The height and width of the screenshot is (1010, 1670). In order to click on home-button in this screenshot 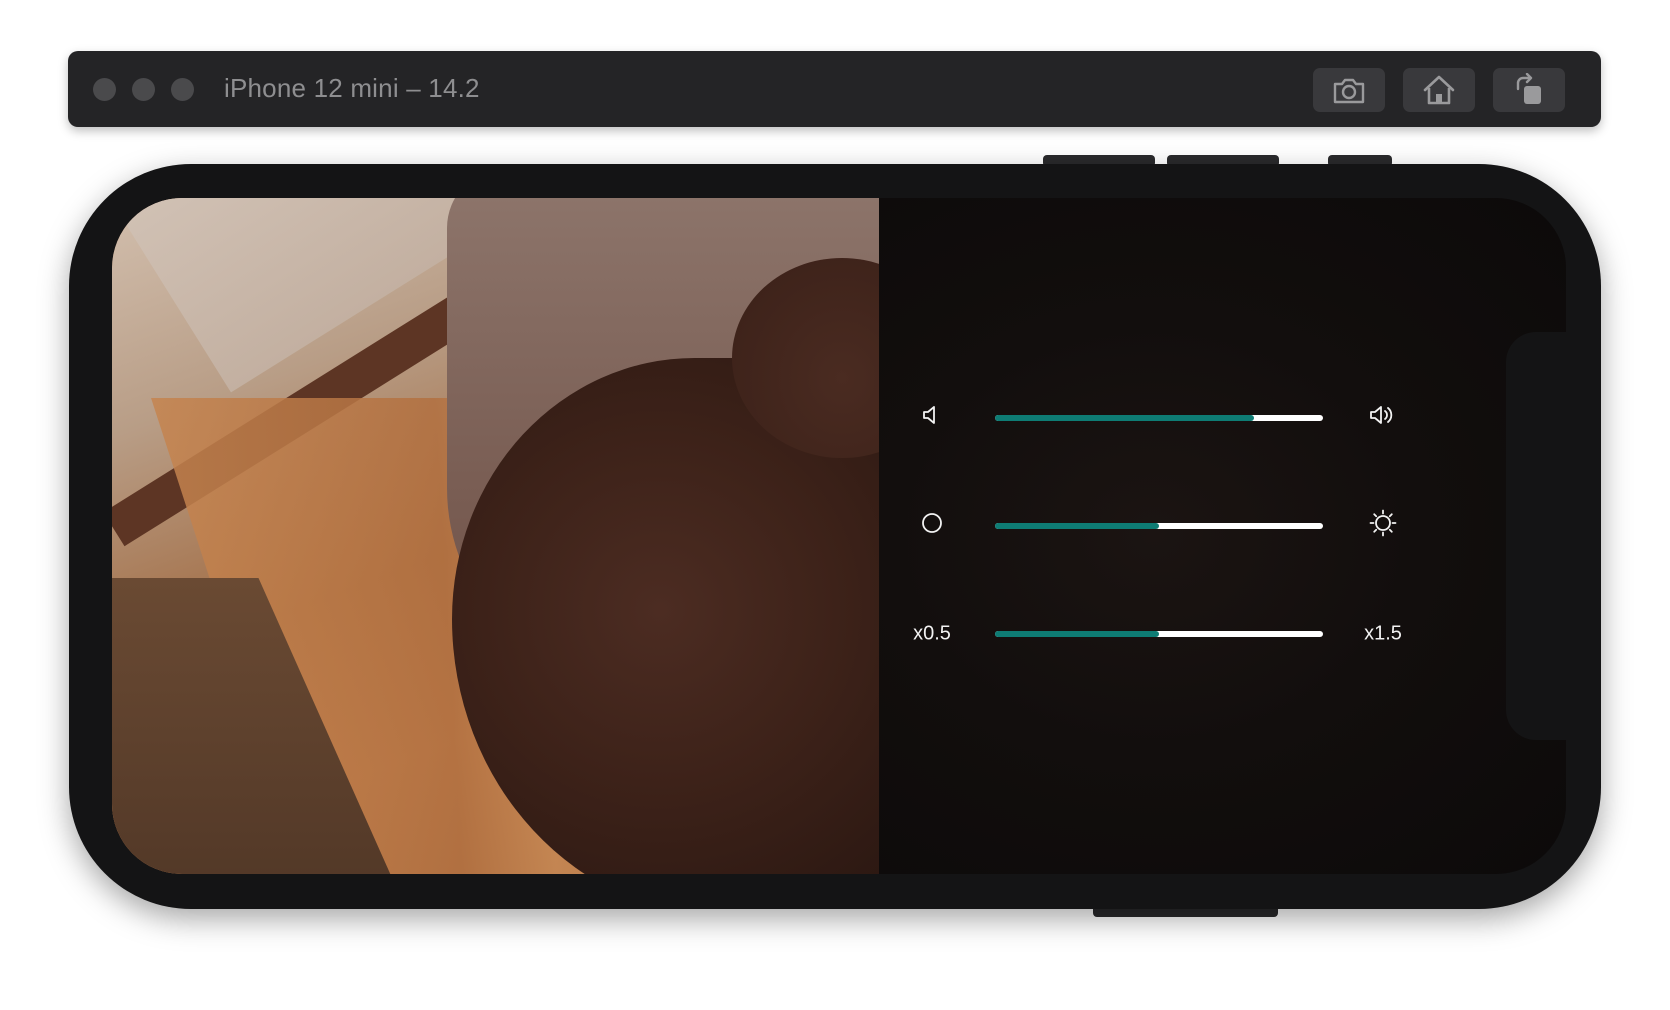, I will do `click(1439, 90)`.